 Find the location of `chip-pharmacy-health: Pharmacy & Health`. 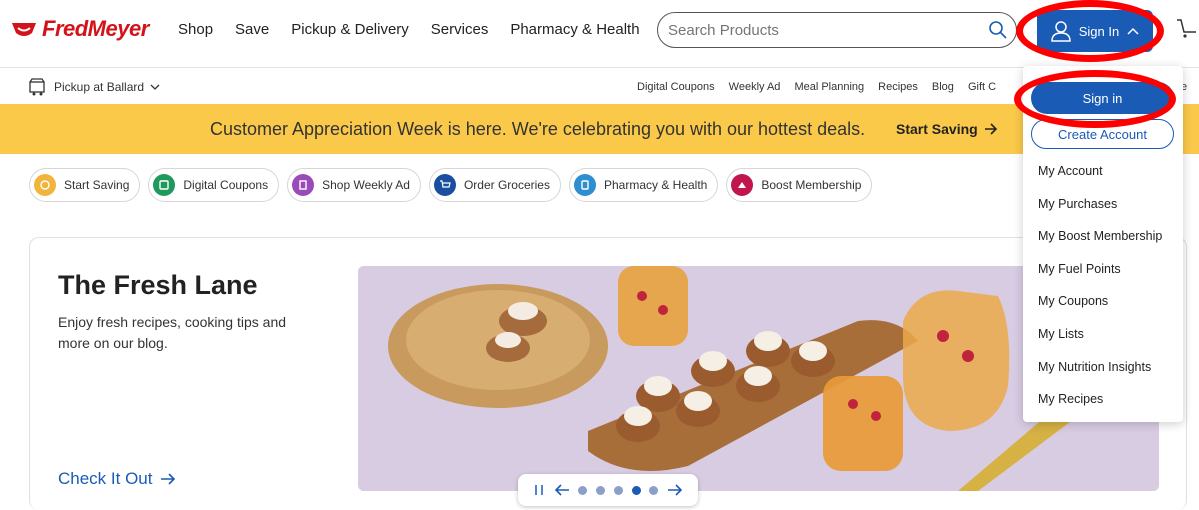

chip-pharmacy-health: Pharmacy & Health is located at coordinates (643, 185).